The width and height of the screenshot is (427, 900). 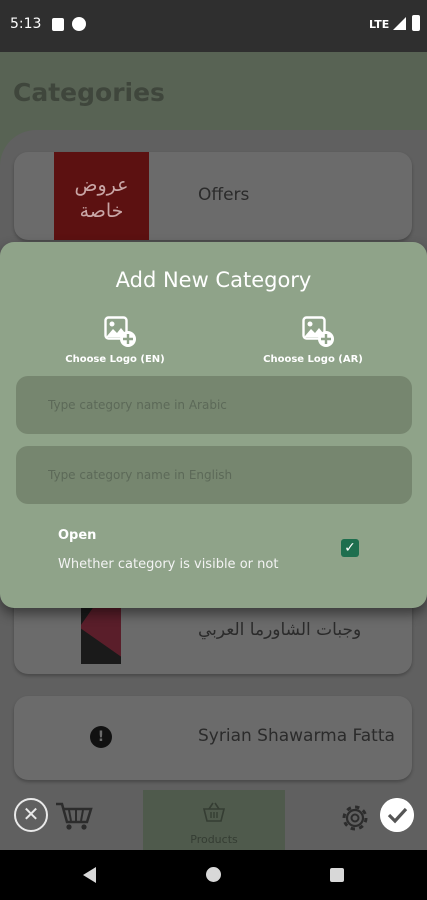 I want to click on status-time: 5:13, so click(x=26, y=24).